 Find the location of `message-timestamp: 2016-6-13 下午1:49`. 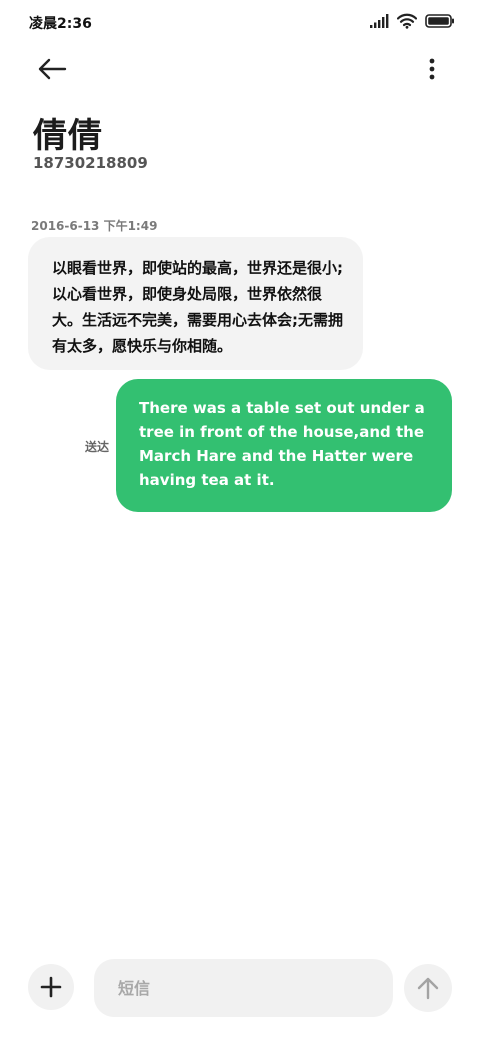

message-timestamp: 2016-6-13 下午1:49 is located at coordinates (94, 226).